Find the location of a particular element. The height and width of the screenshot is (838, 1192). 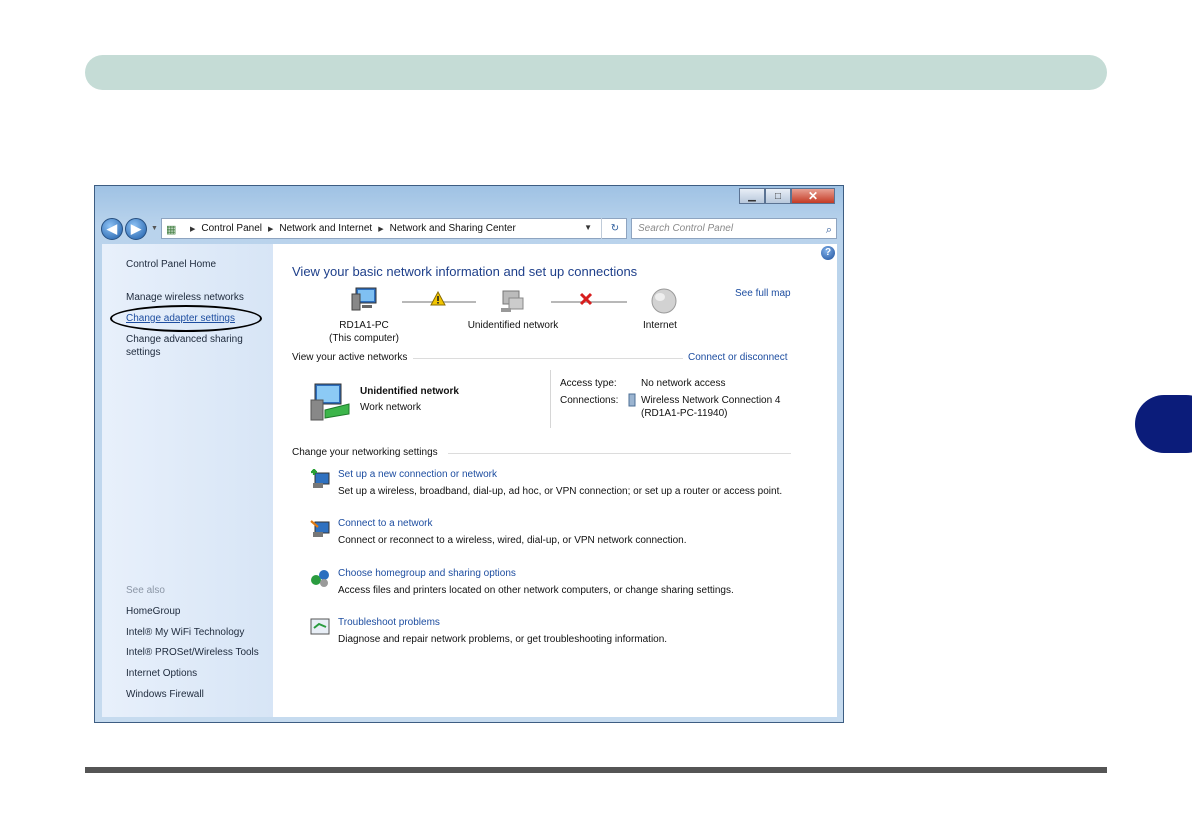

change-settings-heading: Change your networking settings is located at coordinates (365, 452).